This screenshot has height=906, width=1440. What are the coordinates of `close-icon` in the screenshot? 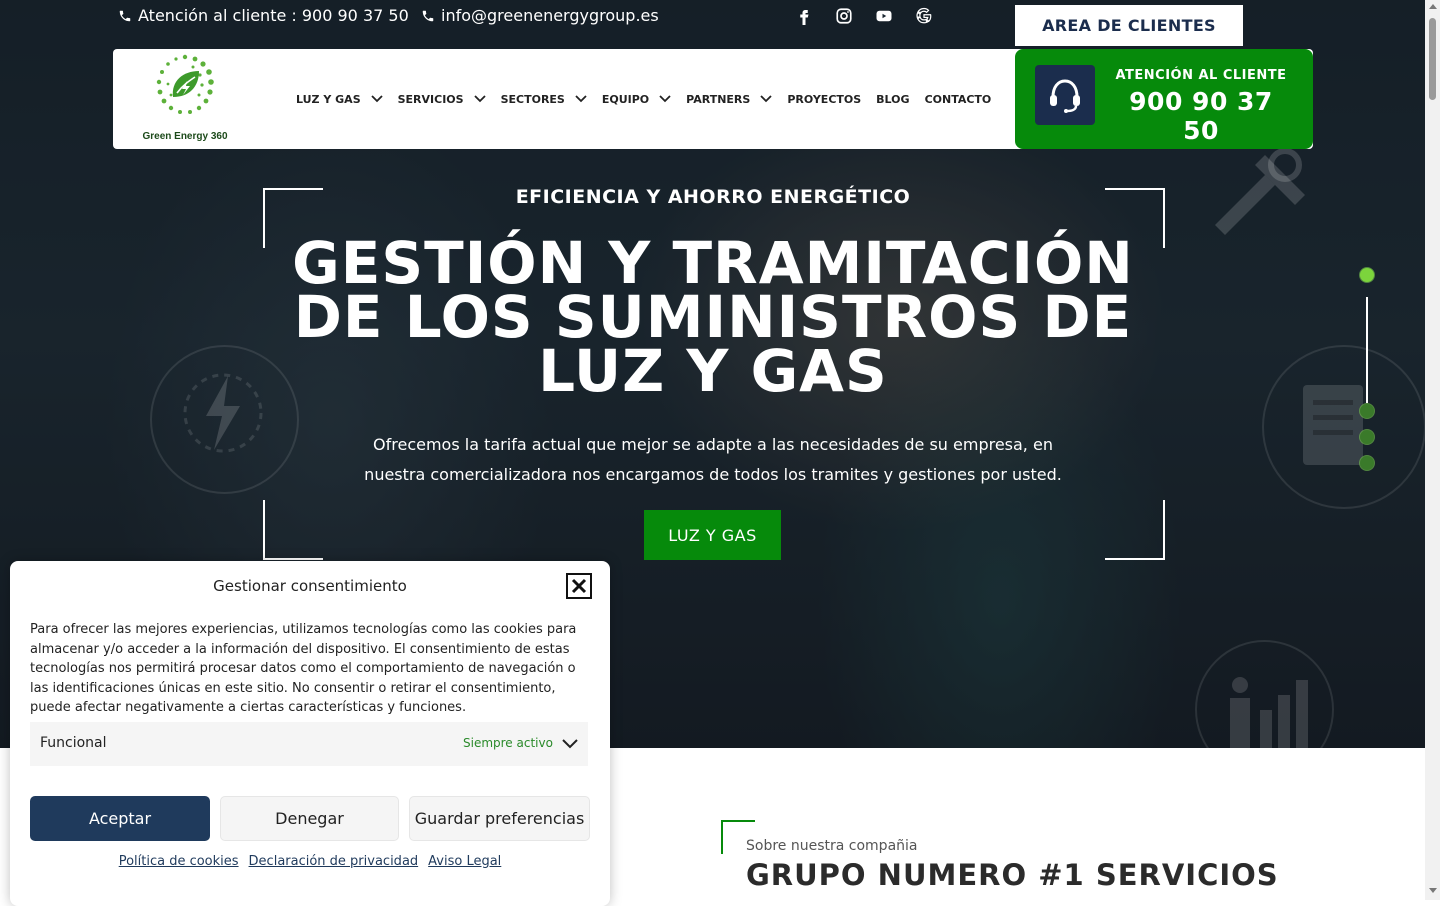 It's located at (579, 586).